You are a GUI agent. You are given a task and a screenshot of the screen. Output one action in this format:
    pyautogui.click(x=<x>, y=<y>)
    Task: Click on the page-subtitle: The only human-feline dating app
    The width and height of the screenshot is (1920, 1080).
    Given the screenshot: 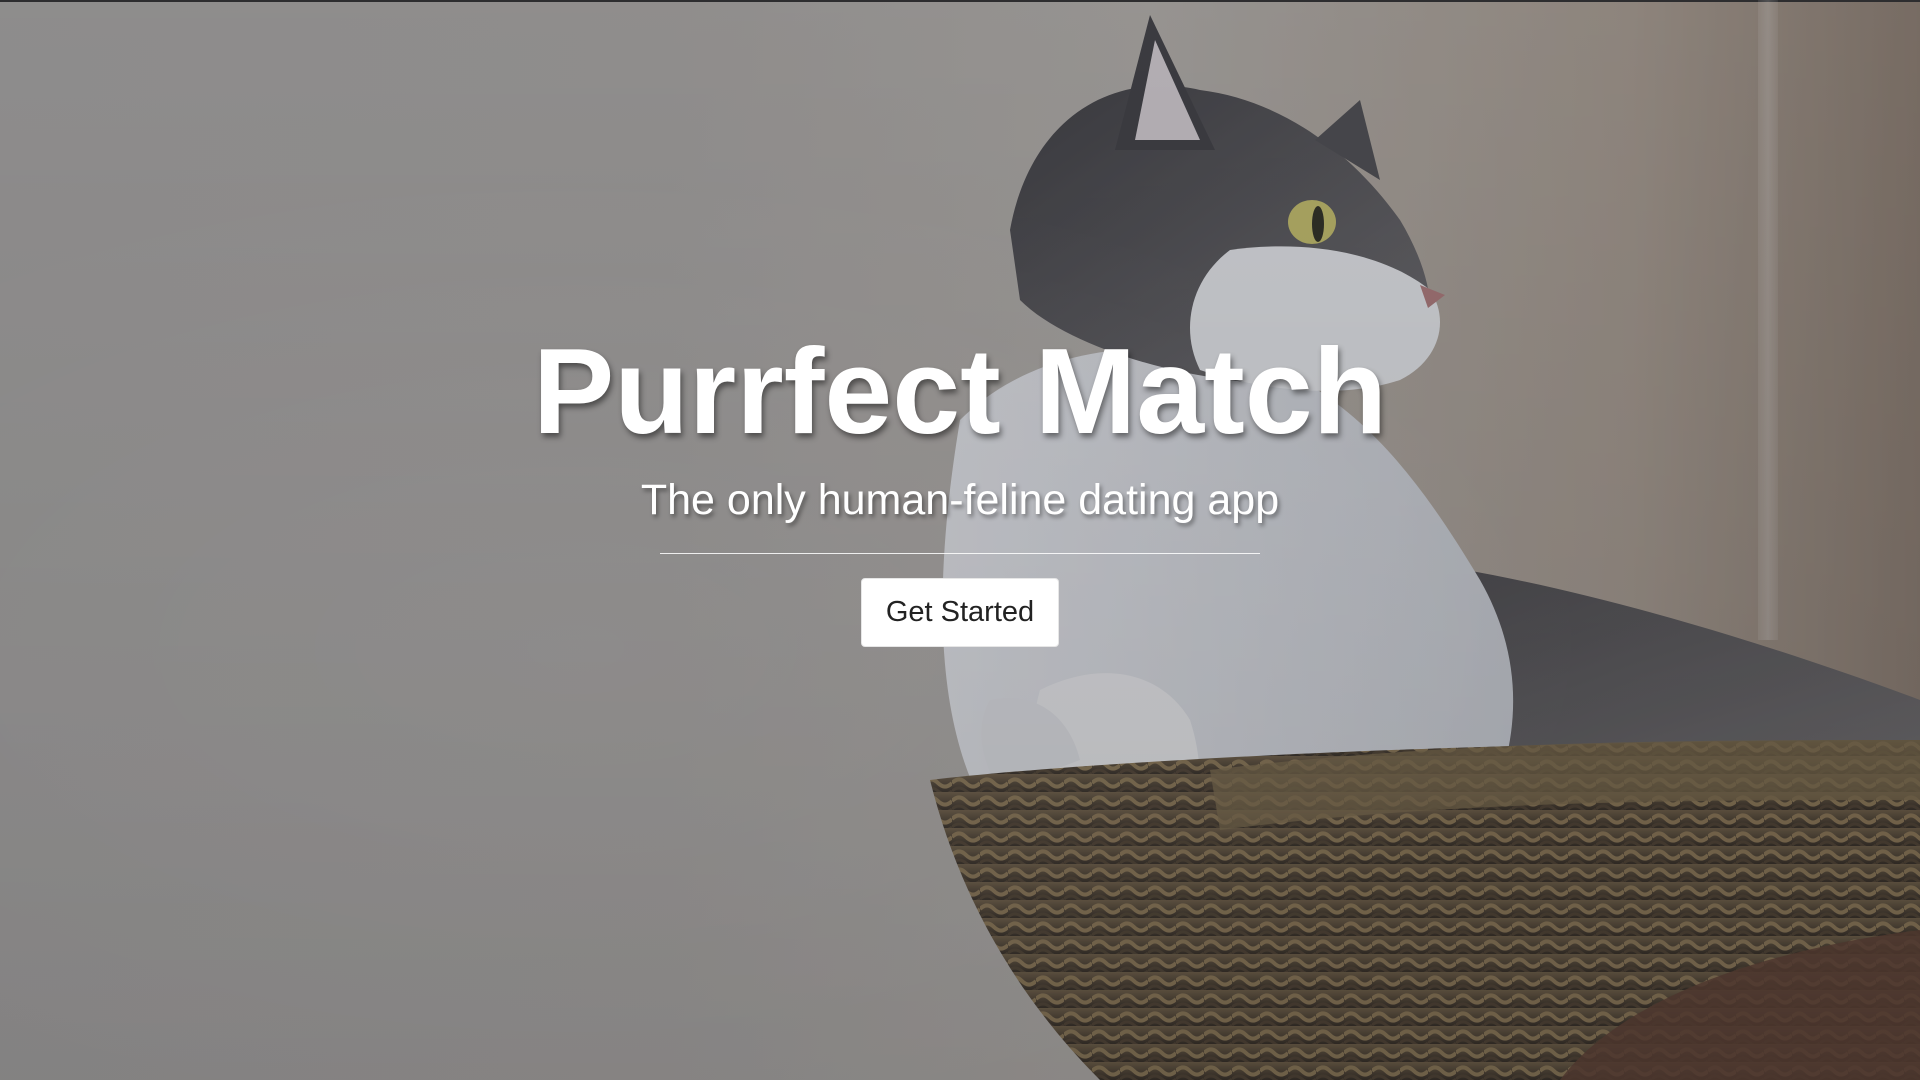 What is the action you would take?
    pyautogui.click(x=960, y=500)
    